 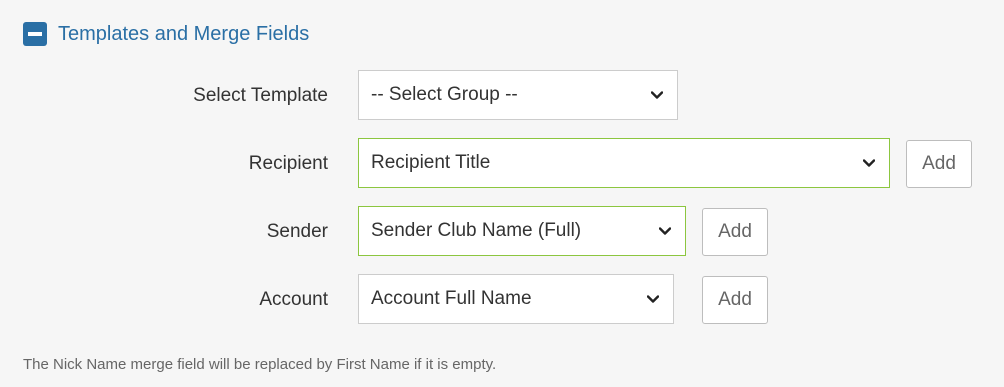 What do you see at coordinates (451, 298) in the screenshot?
I see `account-value: Account Full Name` at bounding box center [451, 298].